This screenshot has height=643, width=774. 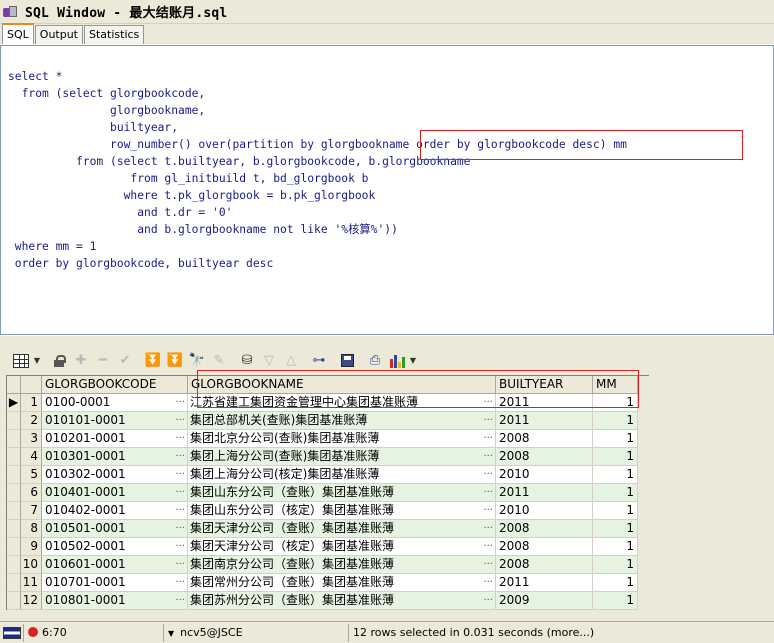 What do you see at coordinates (319, 361) in the screenshot?
I see `tree-icon: ⊶` at bounding box center [319, 361].